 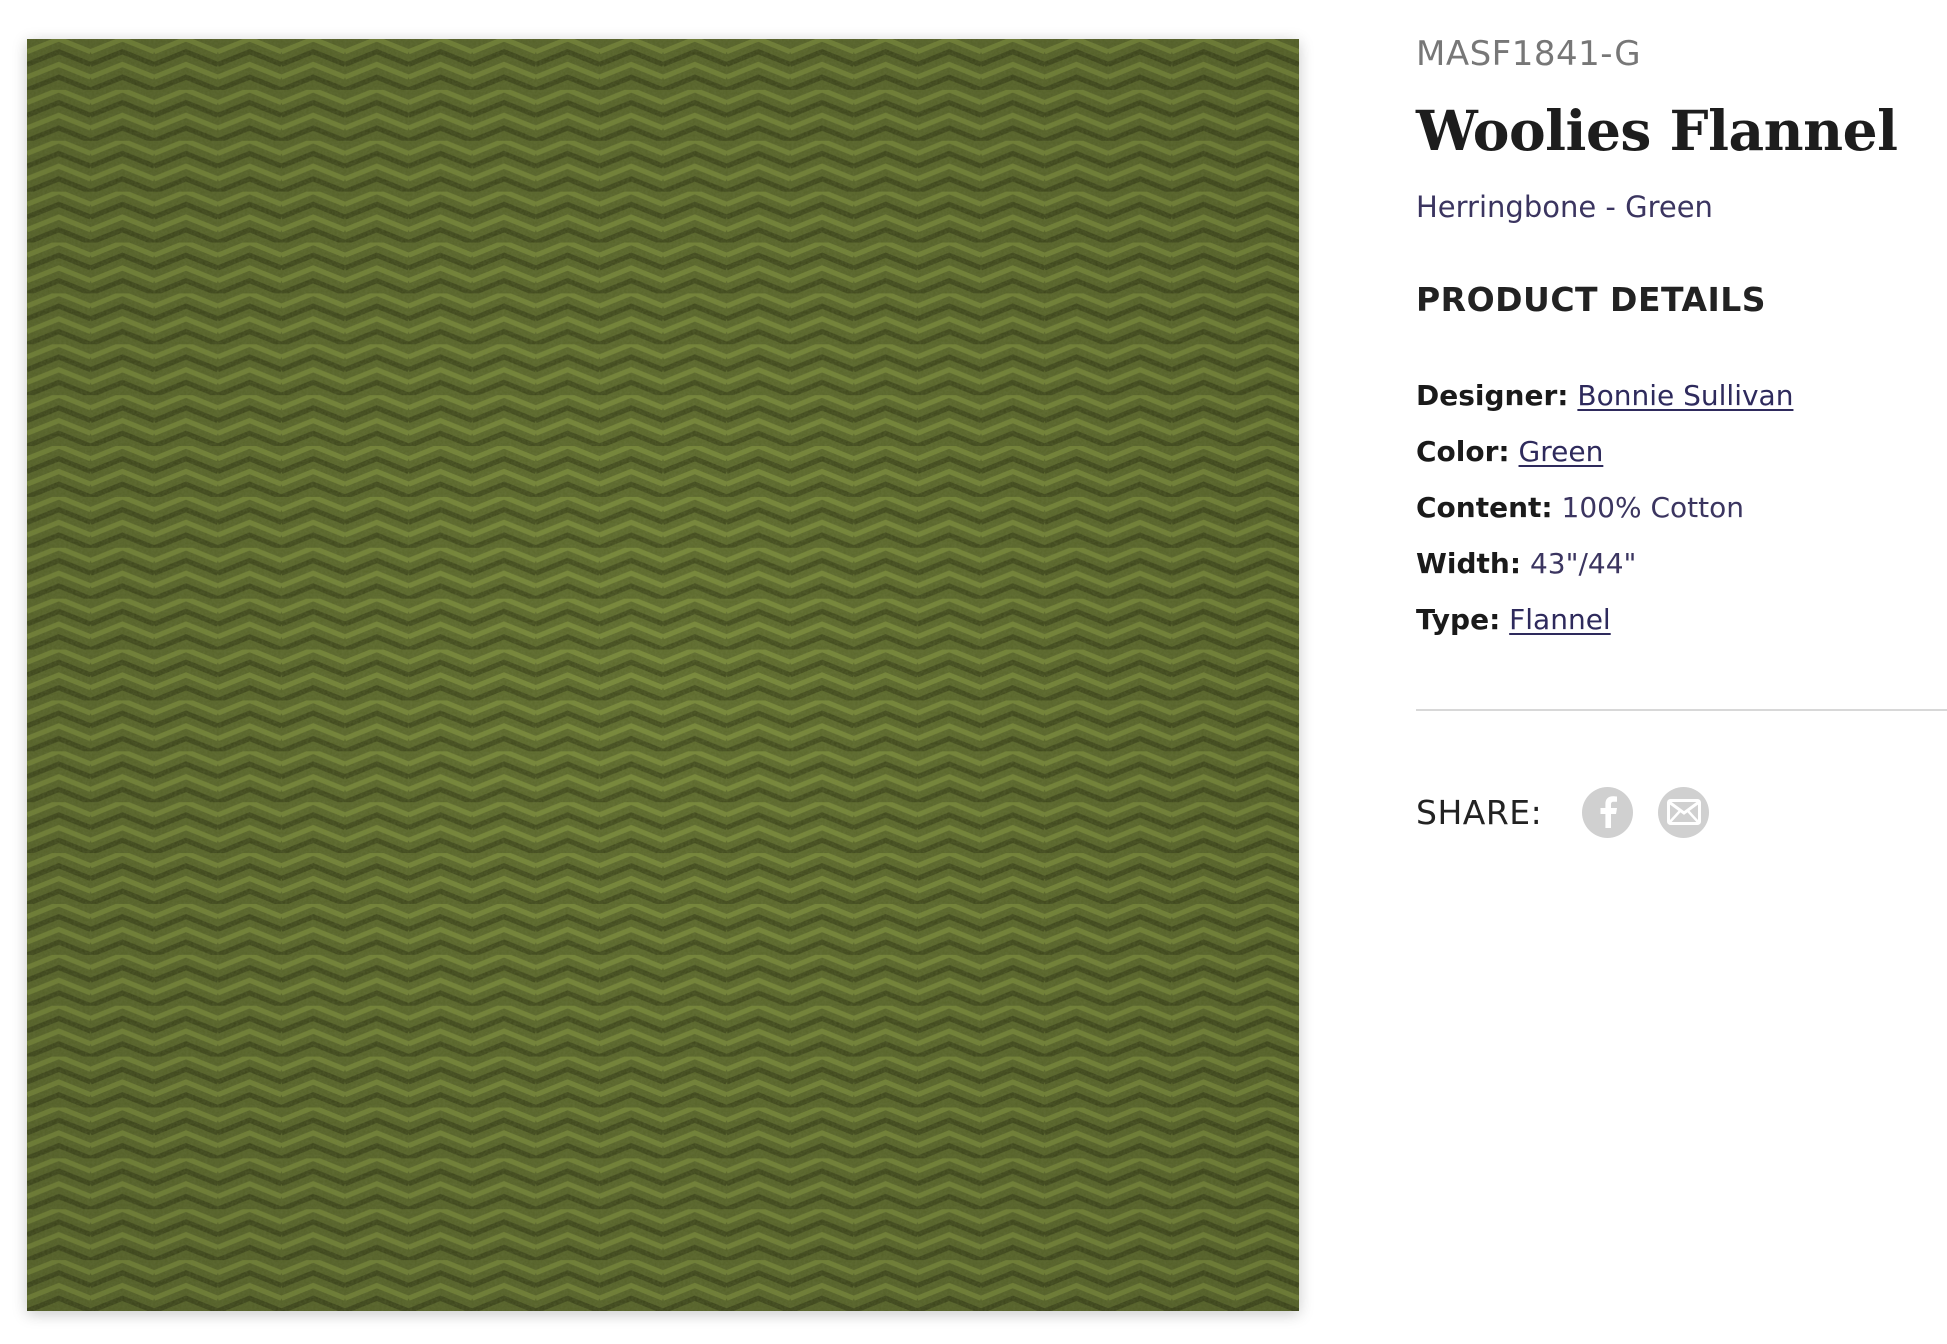 I want to click on share-label: SHARE:, so click(x=1479, y=812).